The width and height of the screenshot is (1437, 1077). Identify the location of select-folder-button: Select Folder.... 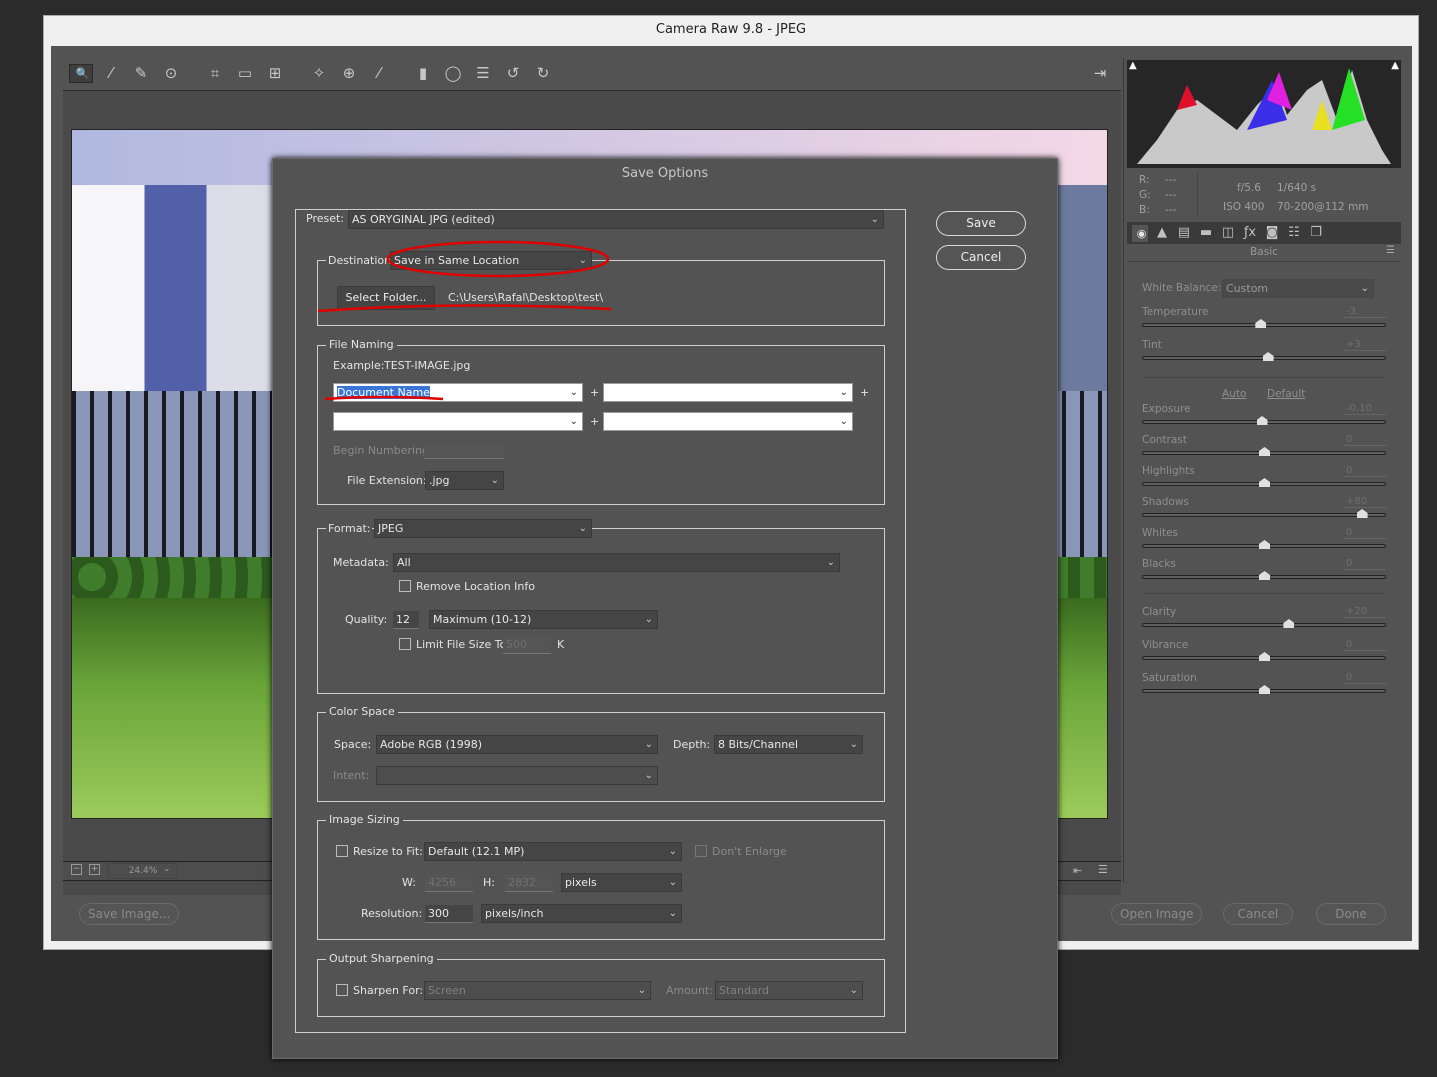
(386, 298).